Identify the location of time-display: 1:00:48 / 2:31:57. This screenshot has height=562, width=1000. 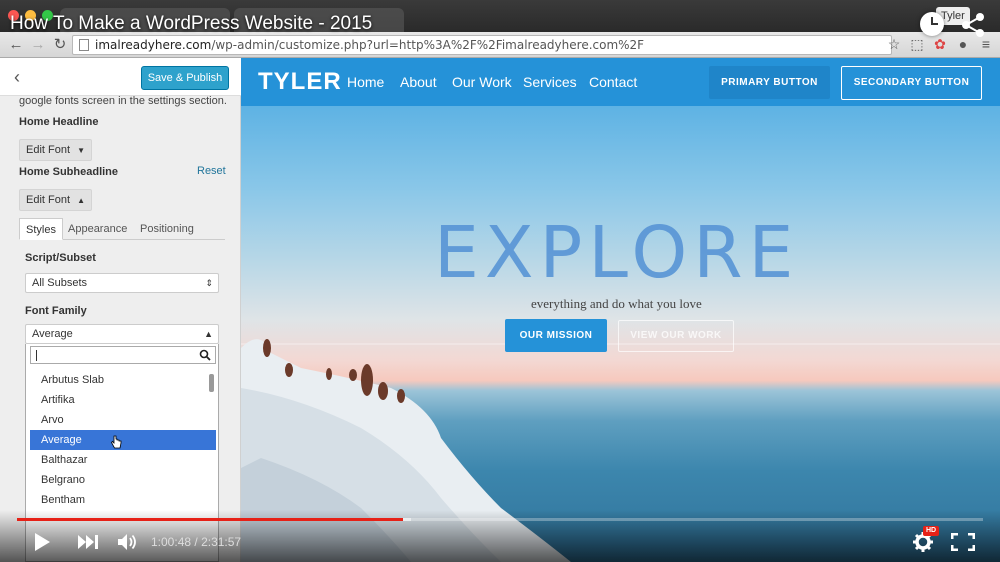
(196, 542).